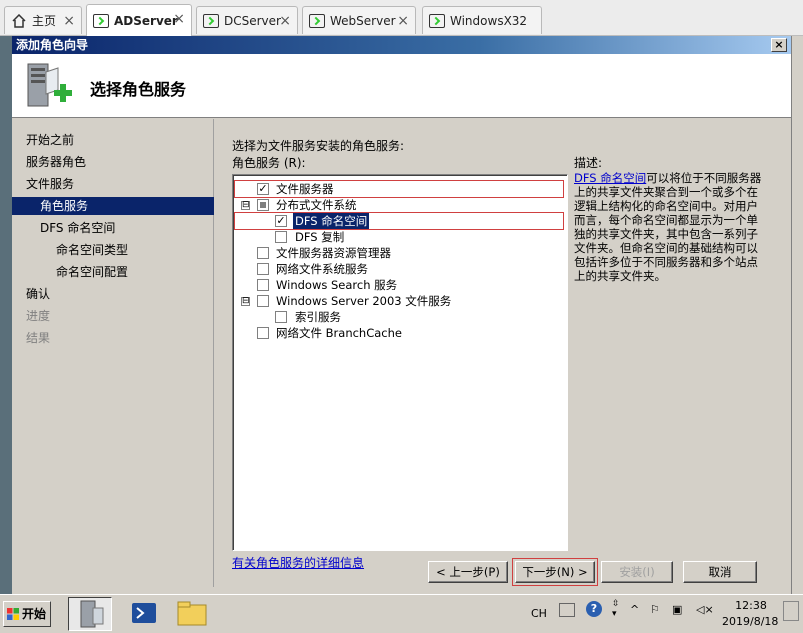  Describe the element at coordinates (339, 333) in the screenshot. I see `service-label: 网络文件 BranchCache` at that location.